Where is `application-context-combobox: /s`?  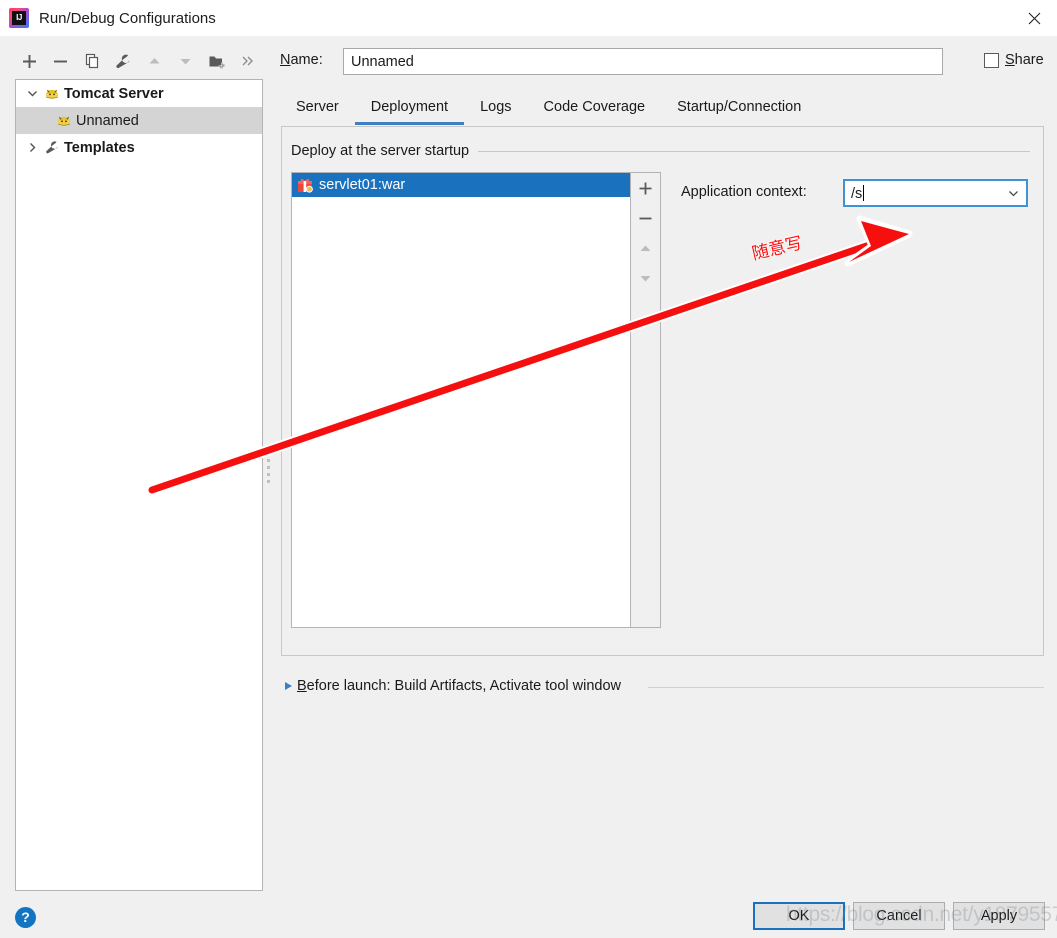 application-context-combobox: /s is located at coordinates (935, 193).